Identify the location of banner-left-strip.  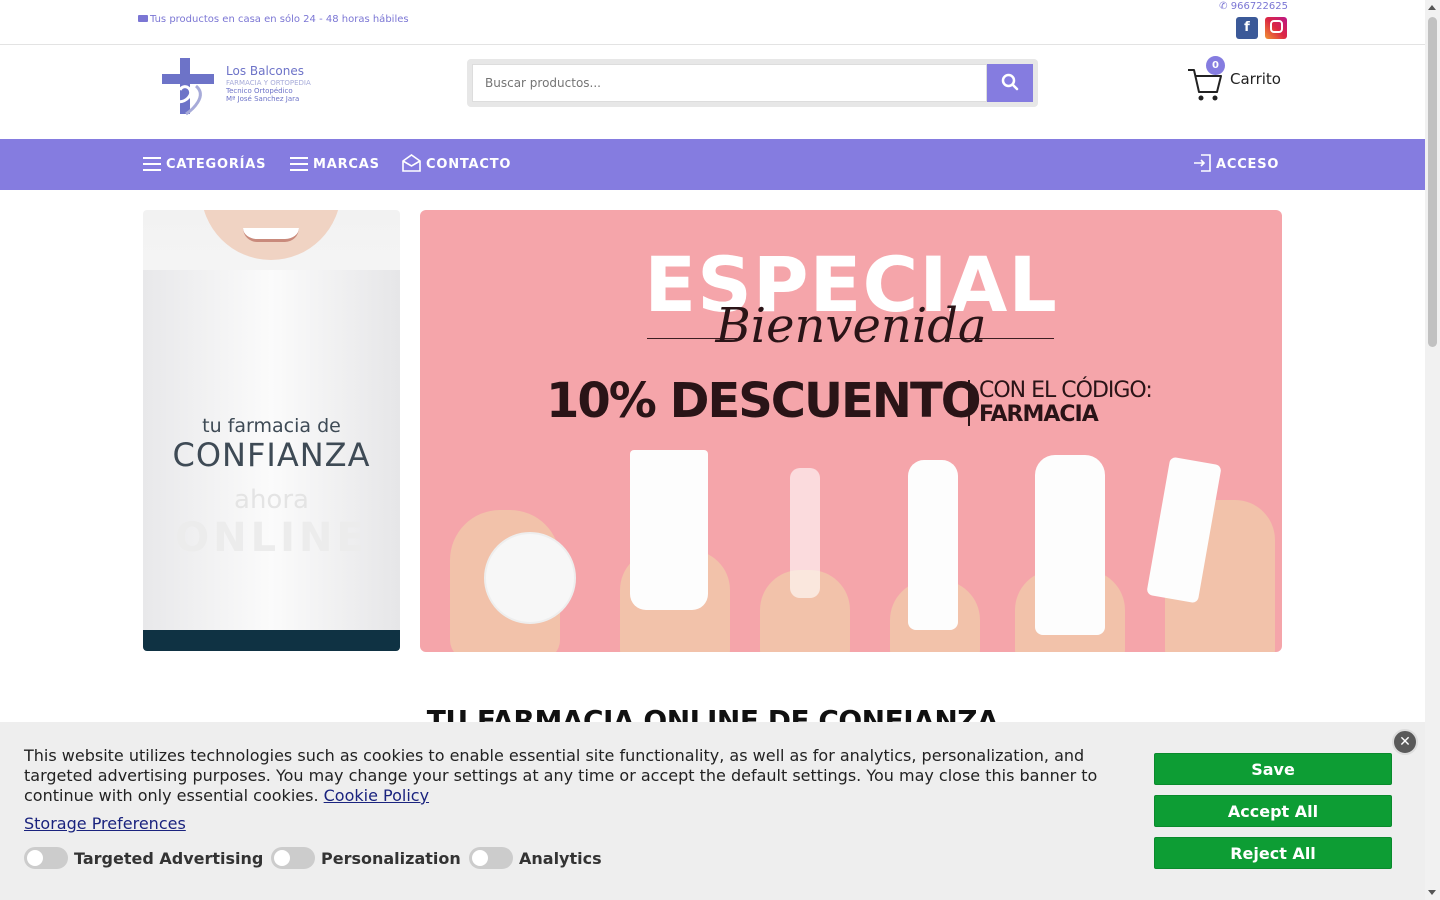
(271, 640).